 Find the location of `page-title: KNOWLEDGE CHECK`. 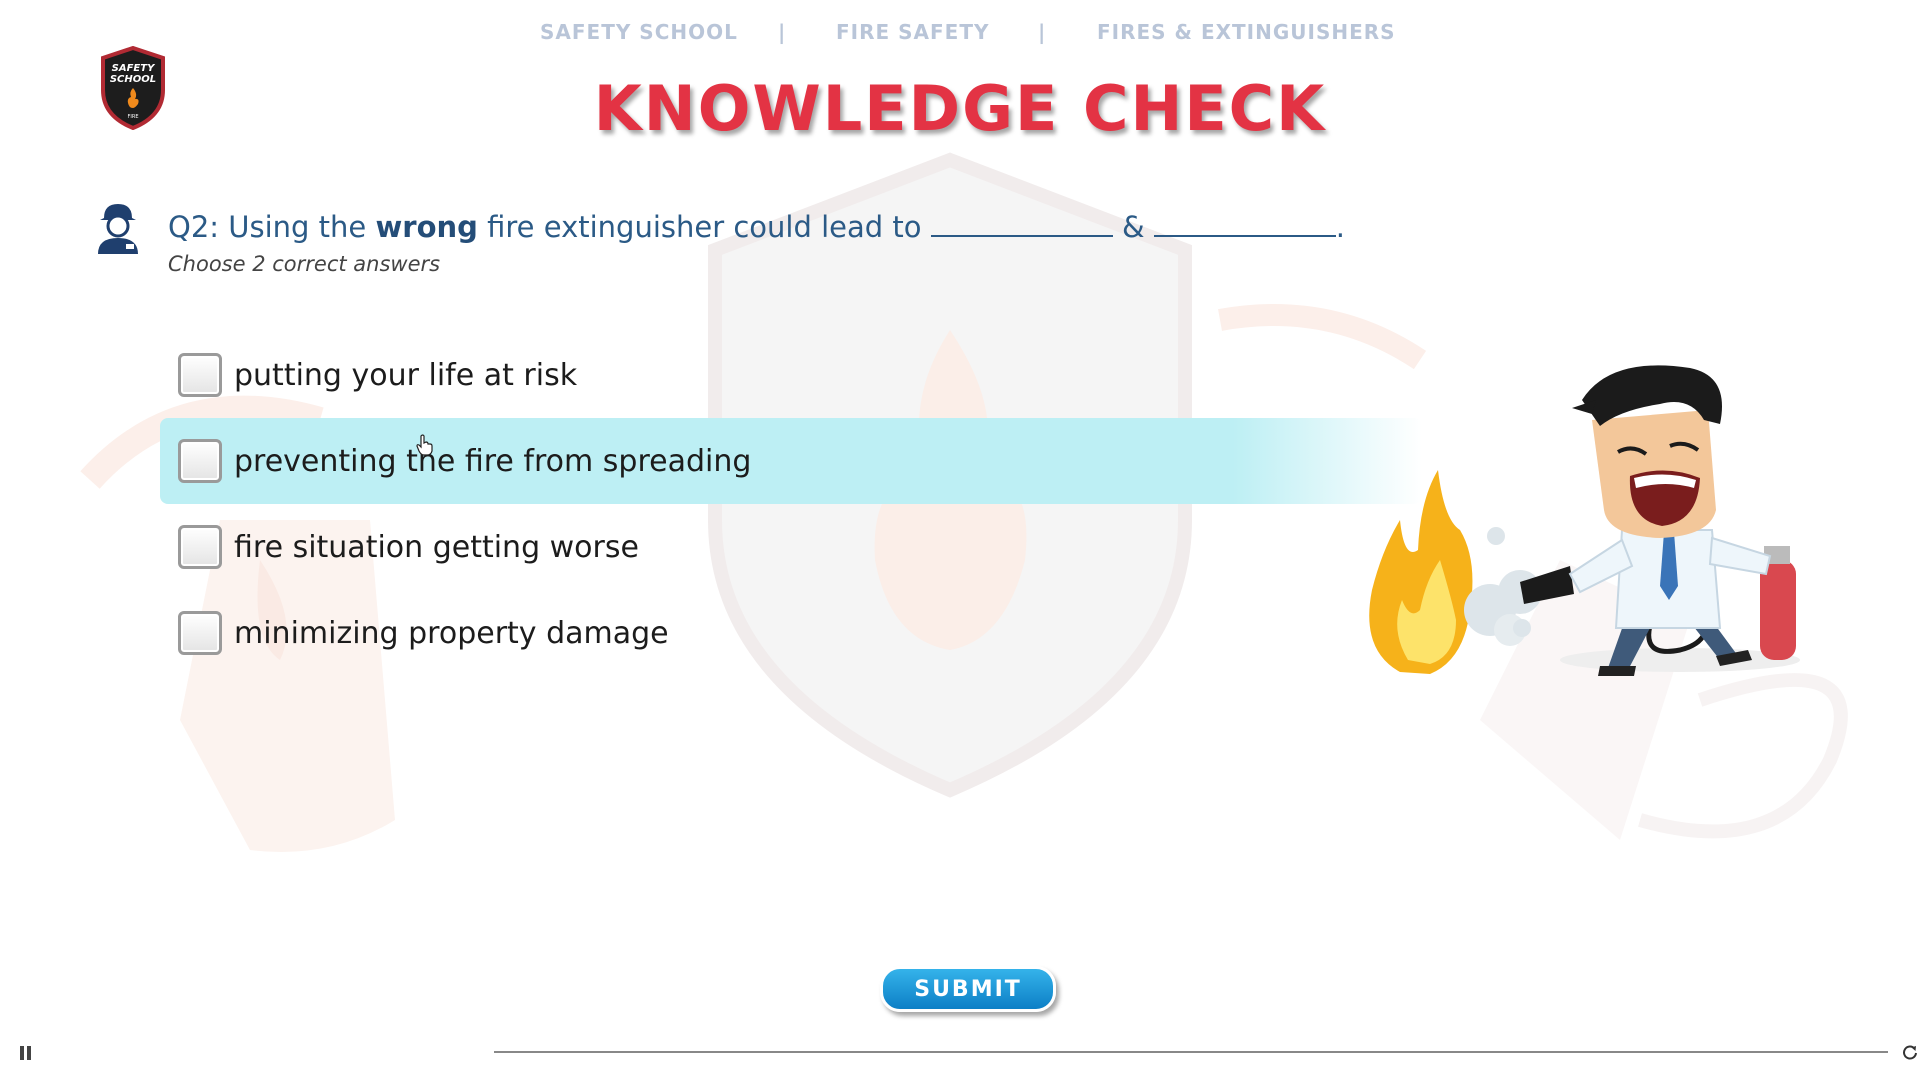

page-title: KNOWLEDGE CHECK is located at coordinates (960, 108).